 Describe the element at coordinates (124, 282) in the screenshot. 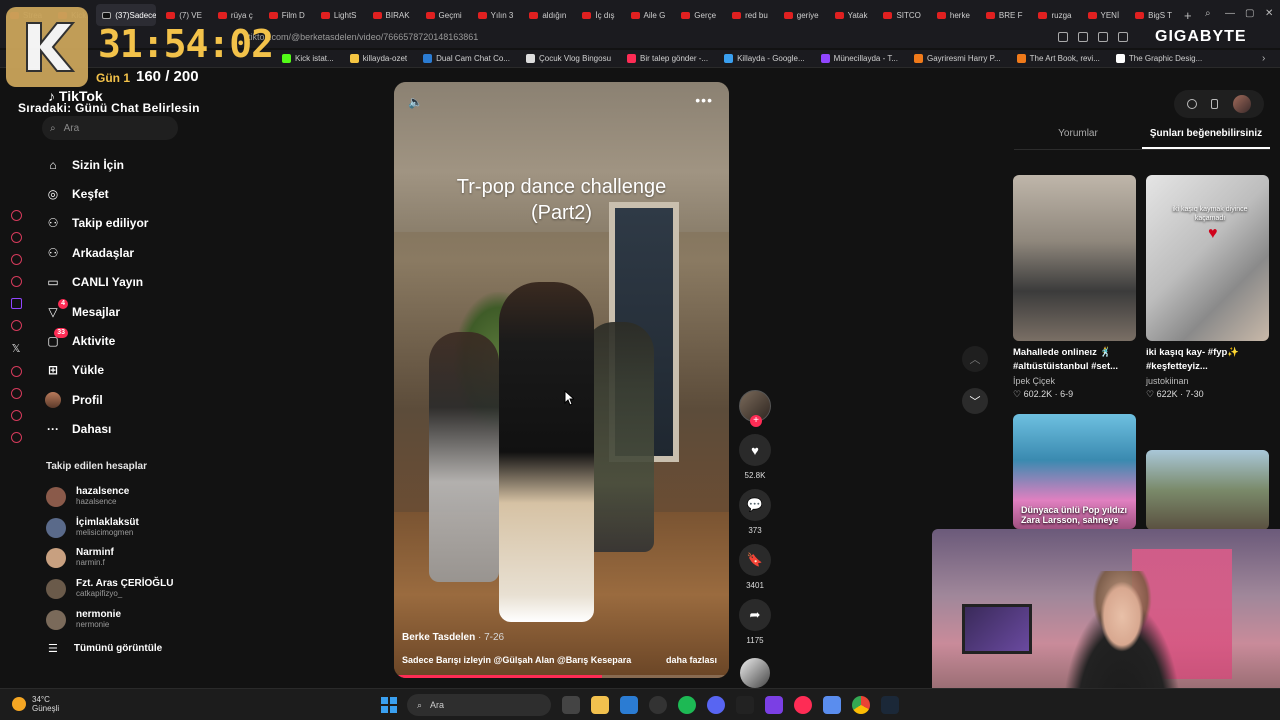

I see `sidebar-item-live: ▭ CANLI Yayın` at that location.